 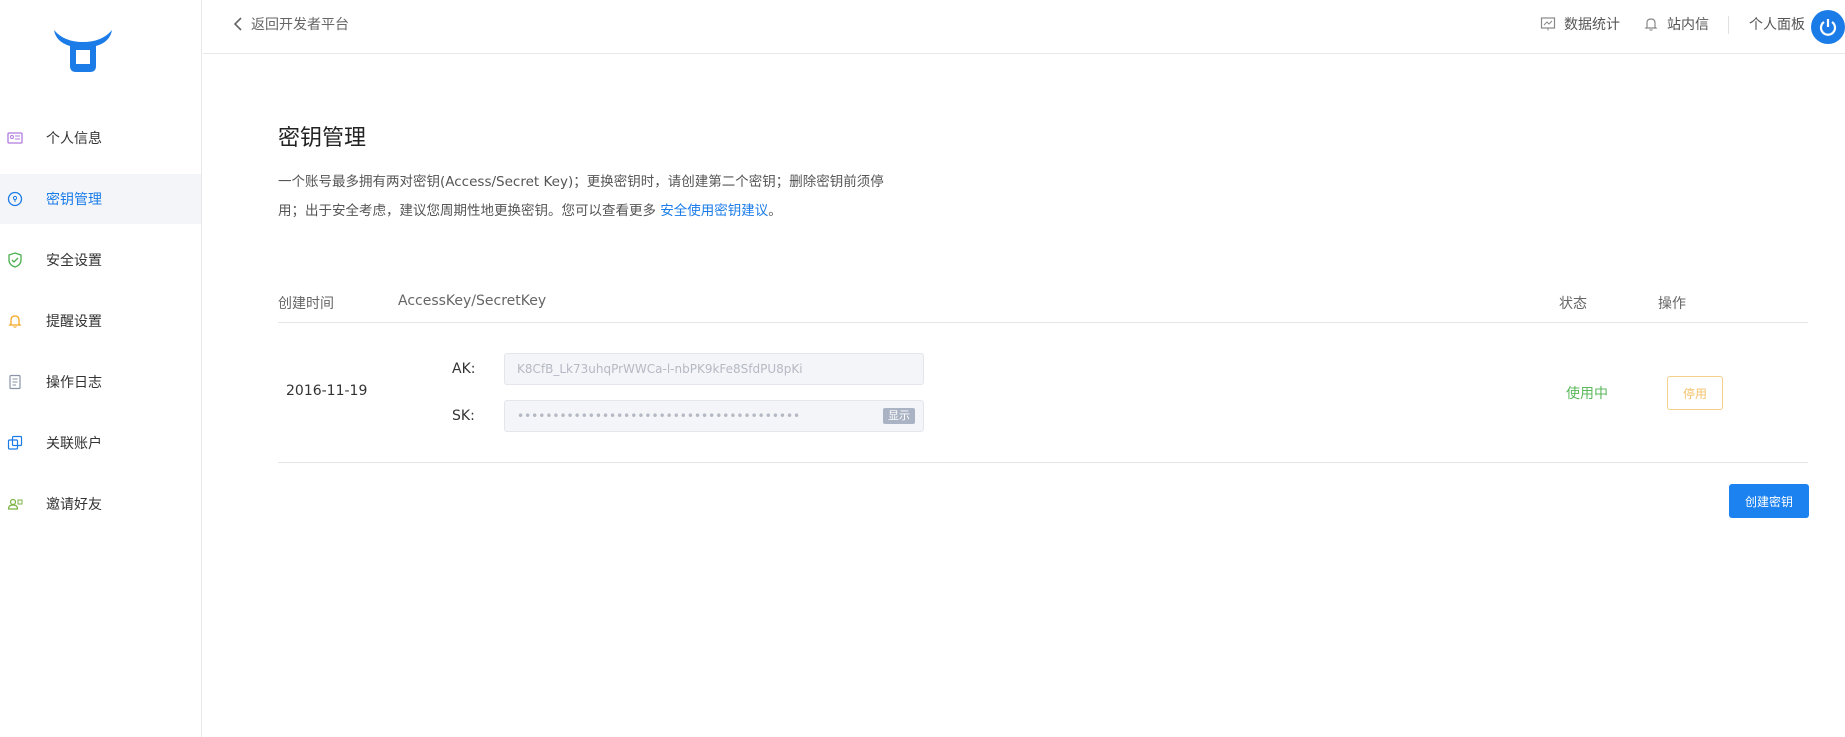 I want to click on data-stats-link: 数据统计, so click(x=1580, y=24).